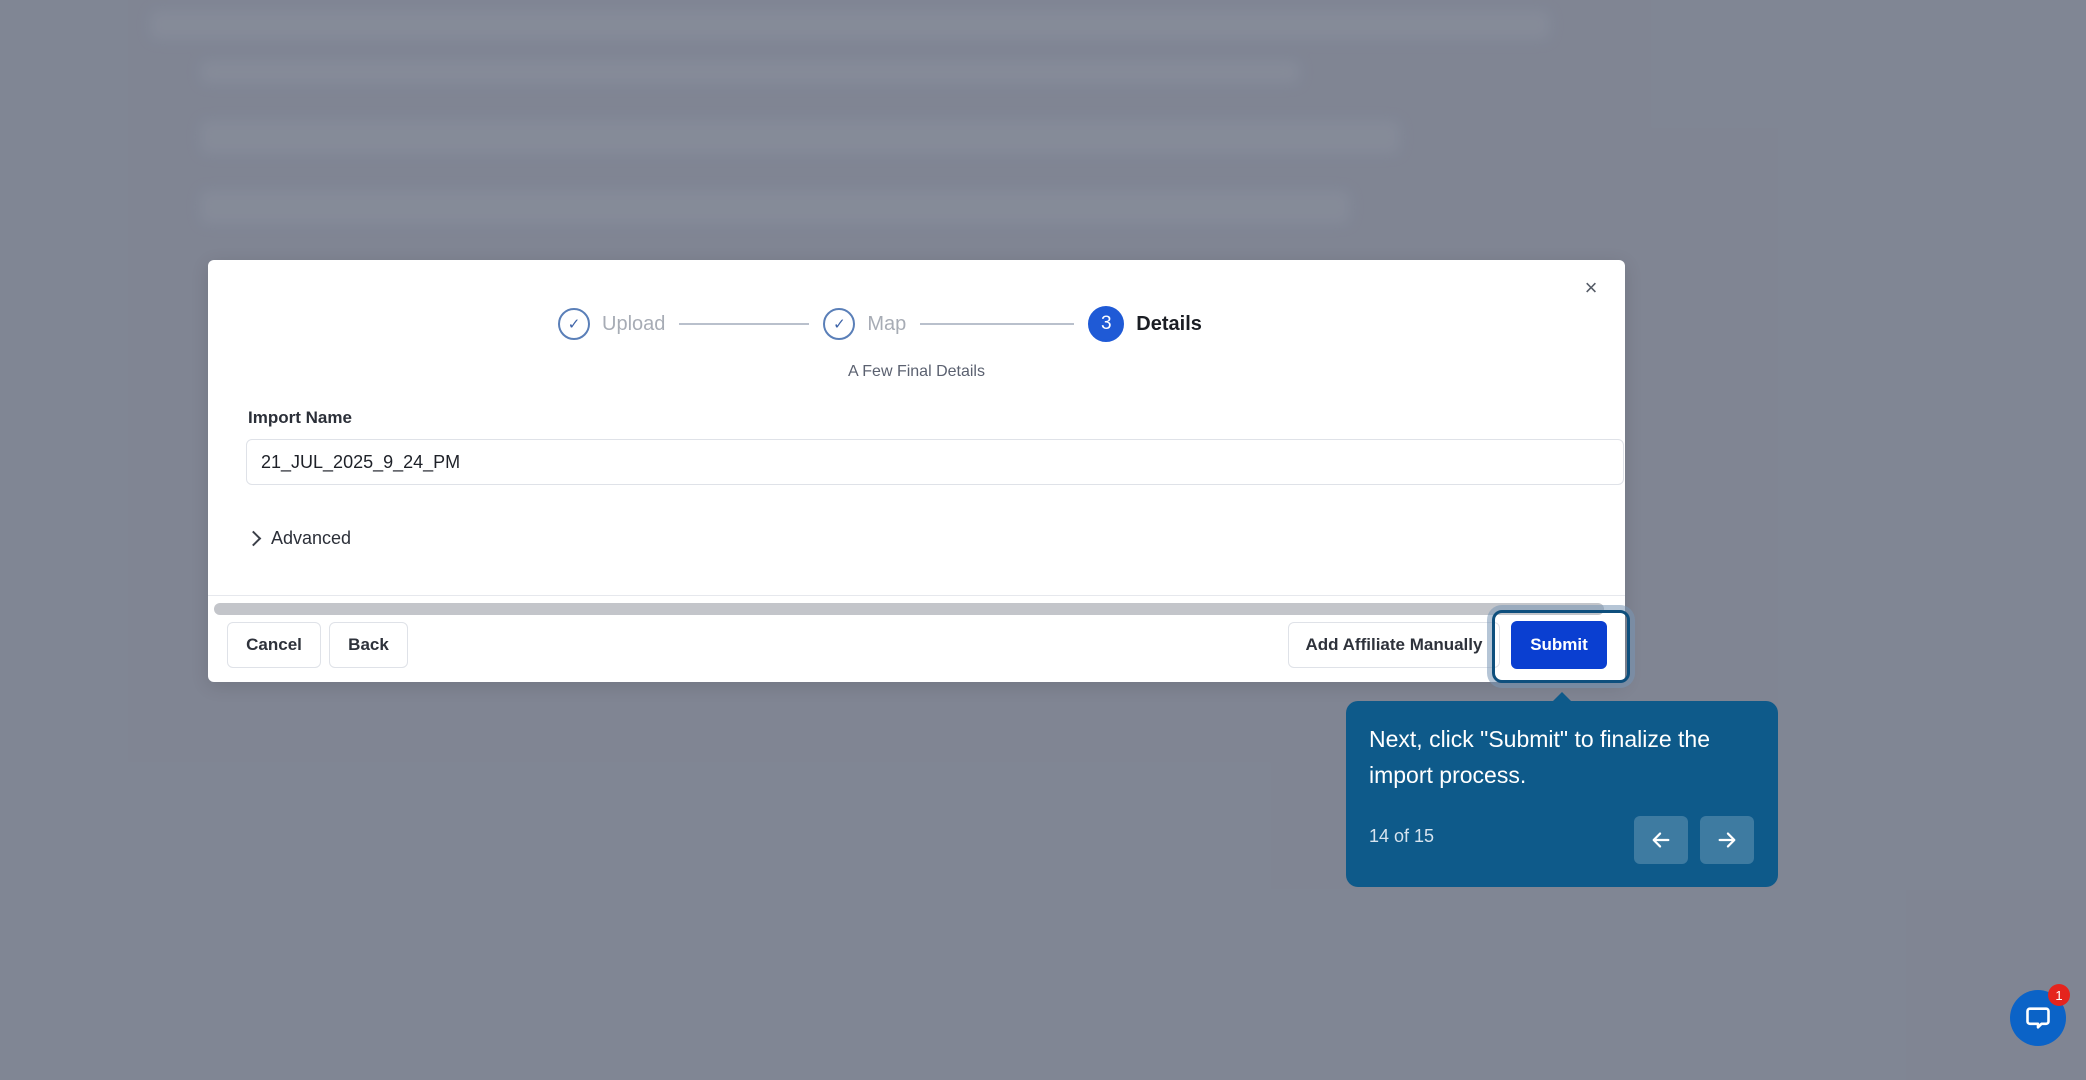  I want to click on submit-button: Submit, so click(1559, 645).